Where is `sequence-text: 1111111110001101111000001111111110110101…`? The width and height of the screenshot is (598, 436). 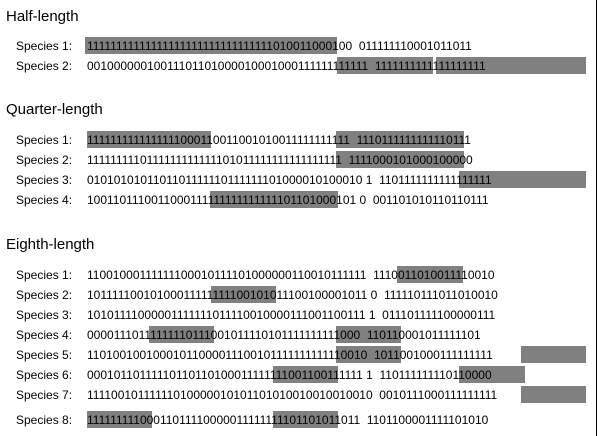
sequence-text: 1111111110001101111000001111111110110101… is located at coordinates (288, 420).